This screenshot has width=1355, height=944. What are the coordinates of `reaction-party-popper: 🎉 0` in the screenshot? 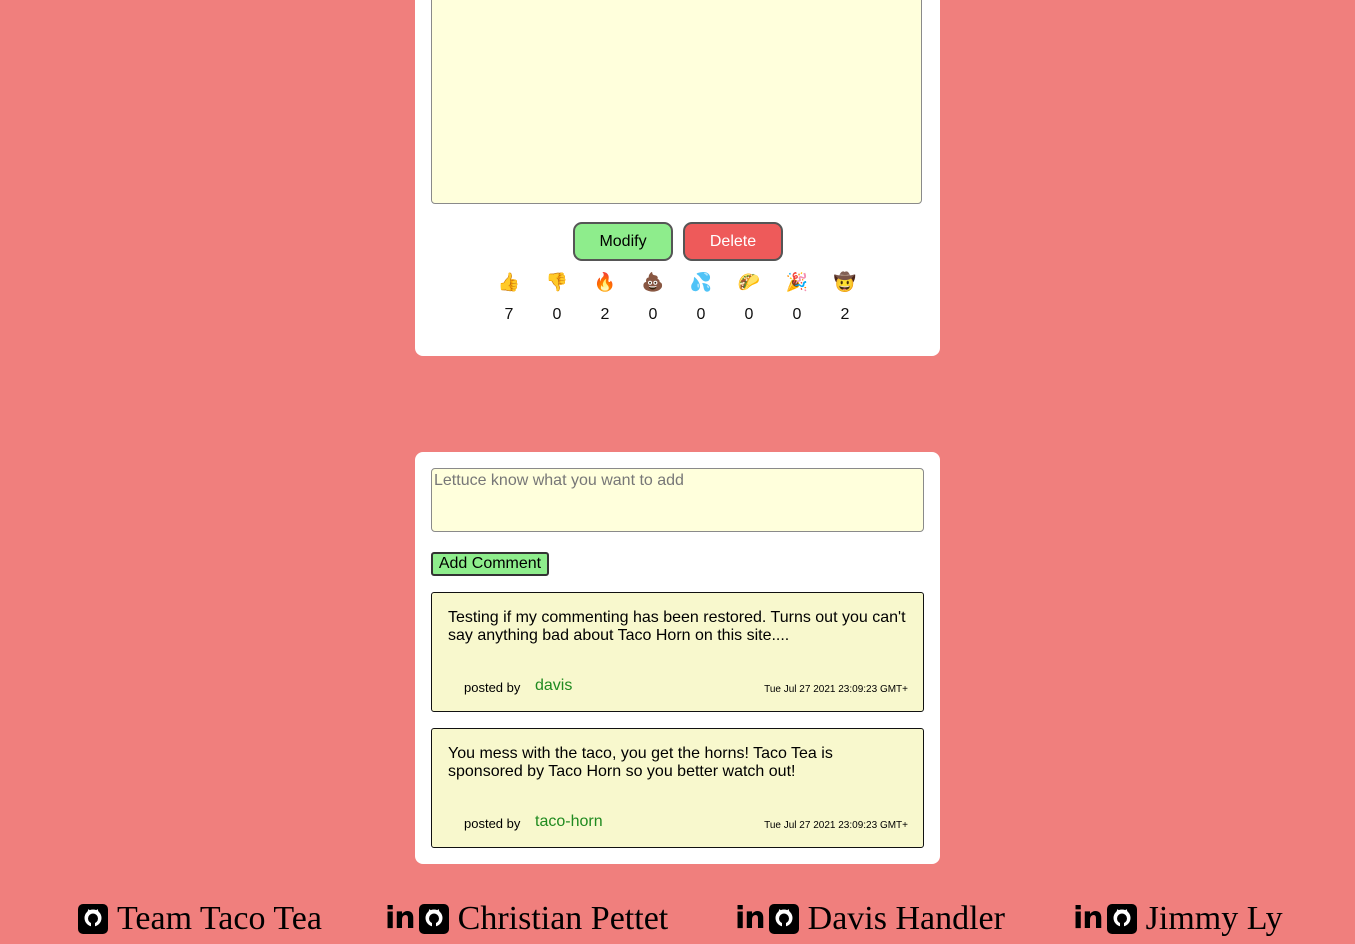 It's located at (797, 297).